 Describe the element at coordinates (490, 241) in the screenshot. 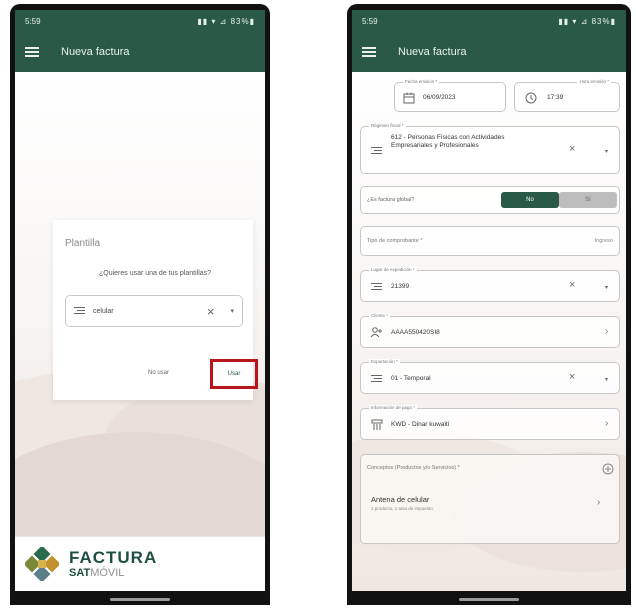

I see `tipo-comprobante-field: Tipo de comprobante * Ingreso` at that location.